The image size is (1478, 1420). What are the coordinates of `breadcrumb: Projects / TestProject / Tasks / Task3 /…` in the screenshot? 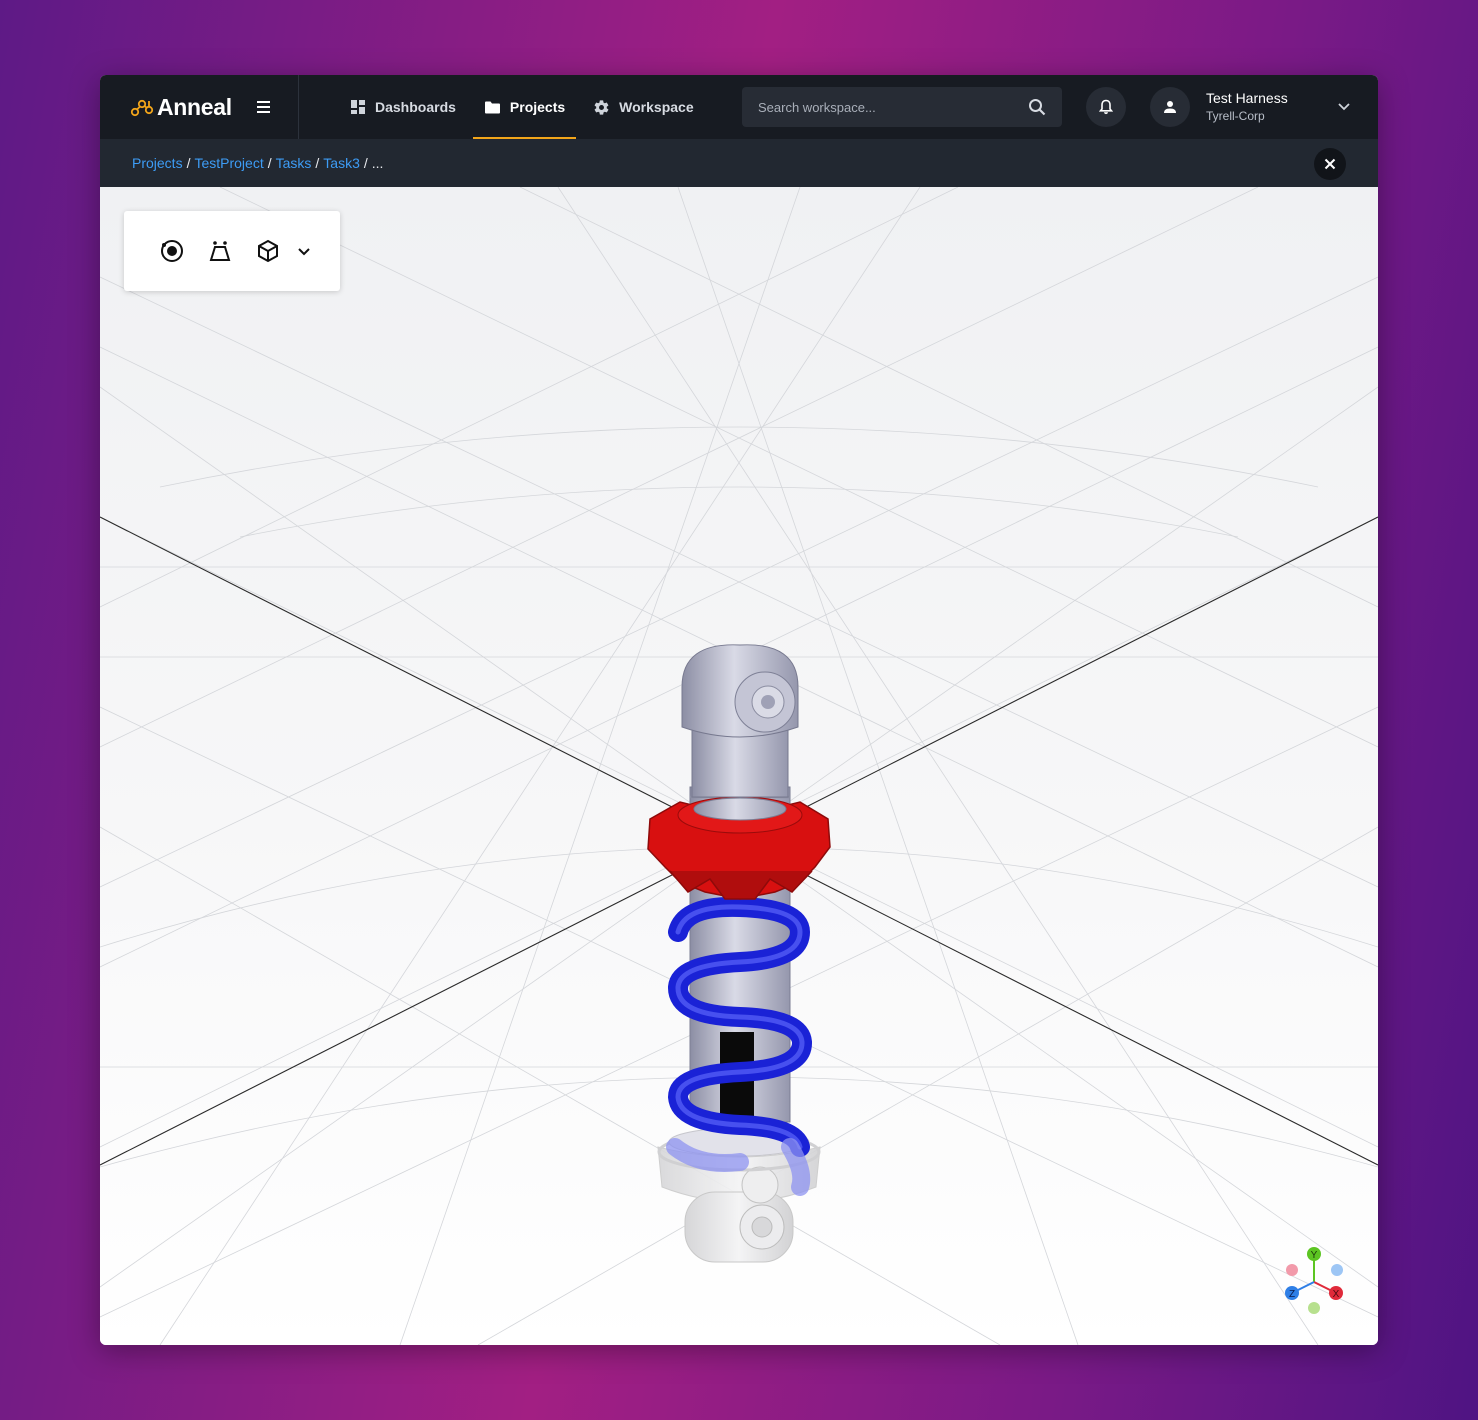 It's located at (739, 163).